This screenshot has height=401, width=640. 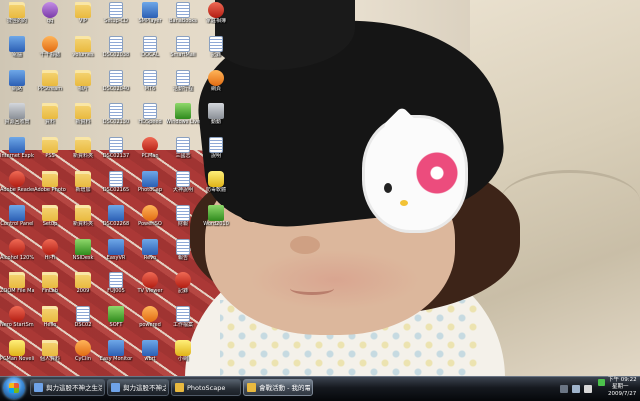 What do you see at coordinates (564, 389) in the screenshot?
I see `keyboard-icon` at bounding box center [564, 389].